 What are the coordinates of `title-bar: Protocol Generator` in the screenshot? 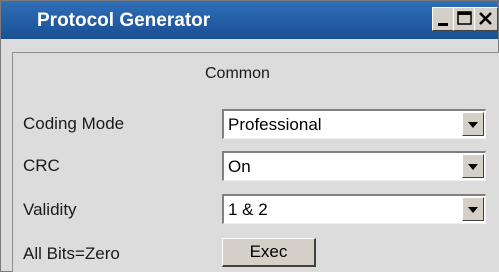 It's located at (249, 20).